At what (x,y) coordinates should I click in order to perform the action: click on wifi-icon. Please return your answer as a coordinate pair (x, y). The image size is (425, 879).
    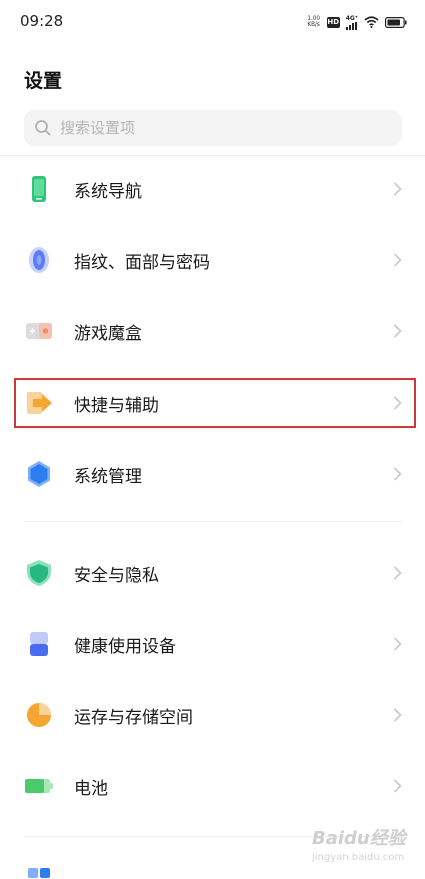
    Looking at the image, I should click on (371, 22).